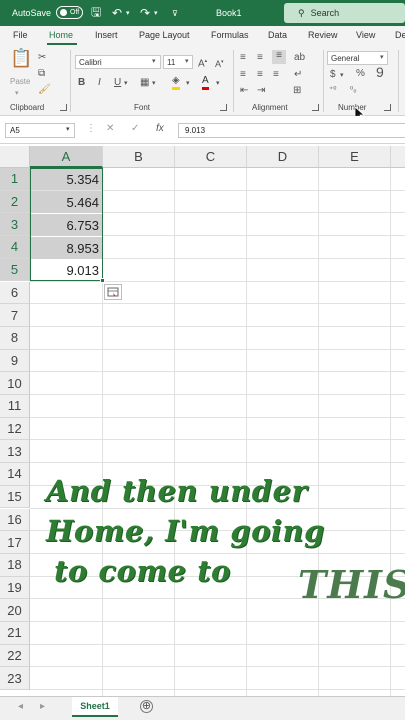  Describe the element at coordinates (20, 35) in the screenshot. I see `tab-file: File` at that location.